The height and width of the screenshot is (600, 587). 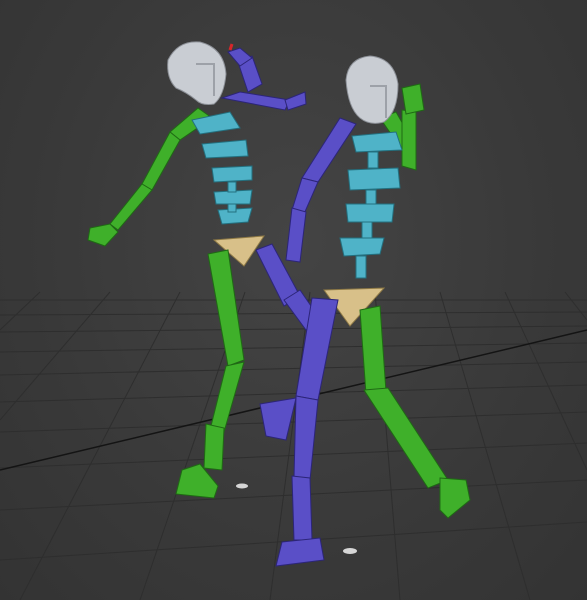 I want to click on biped-left-arm-green, so click(x=150, y=177).